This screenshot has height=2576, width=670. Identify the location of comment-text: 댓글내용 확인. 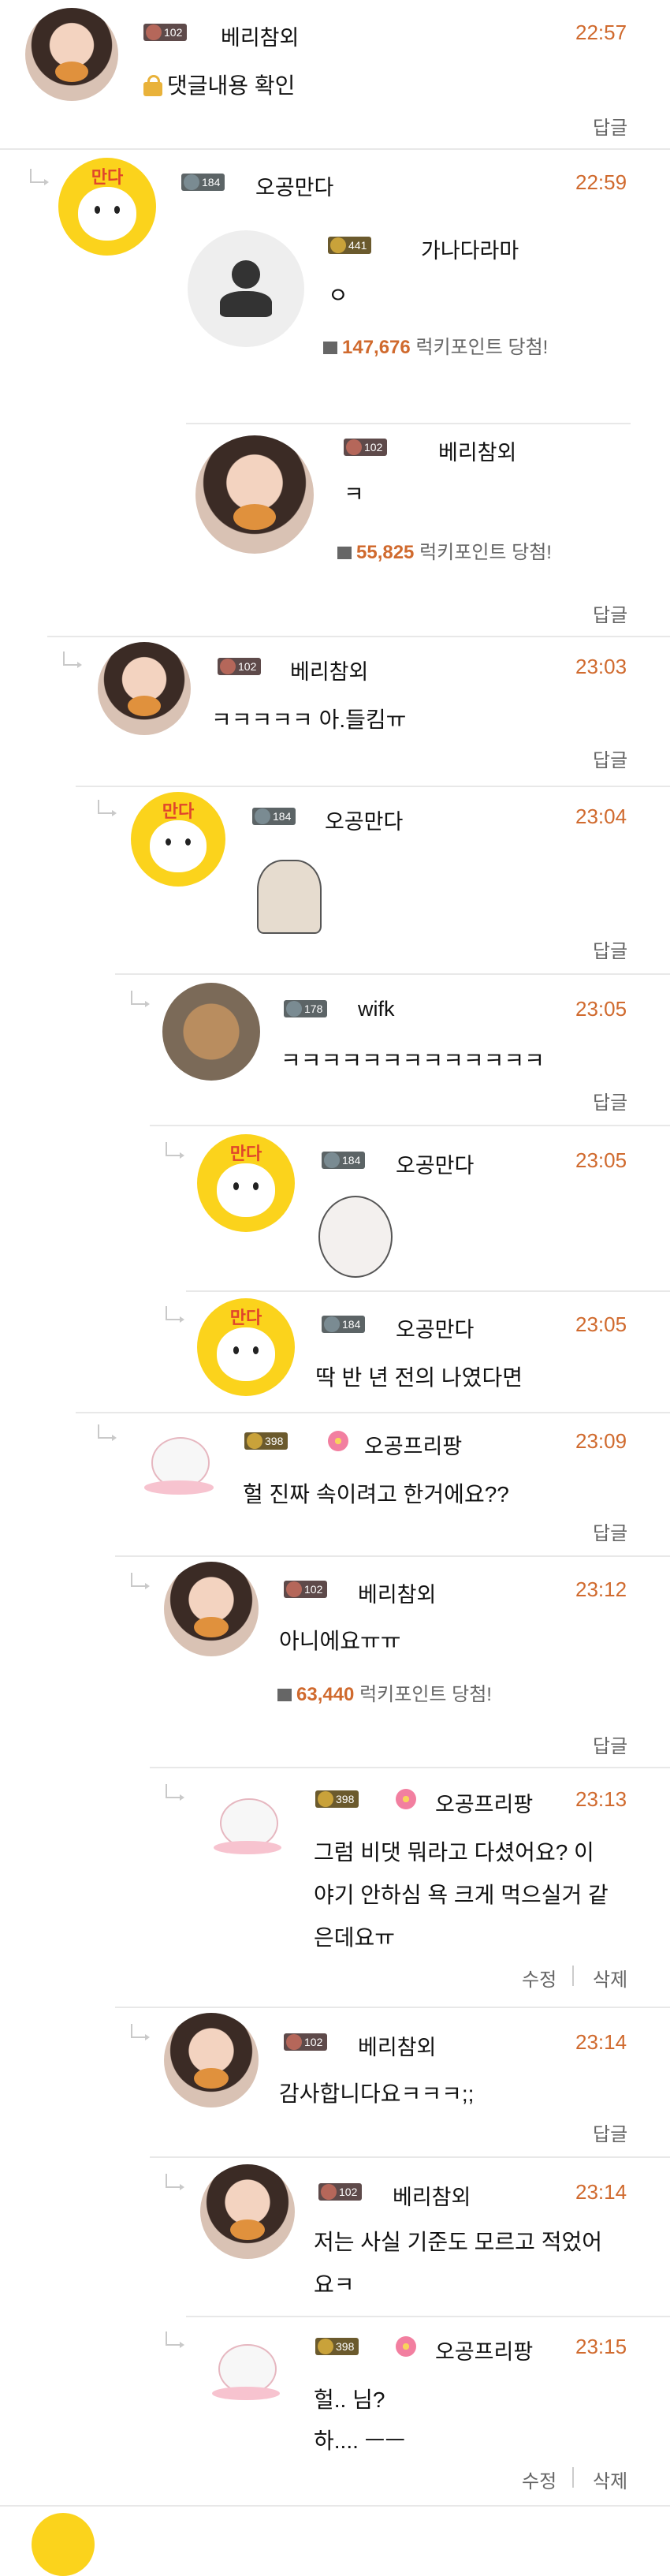
(231, 85).